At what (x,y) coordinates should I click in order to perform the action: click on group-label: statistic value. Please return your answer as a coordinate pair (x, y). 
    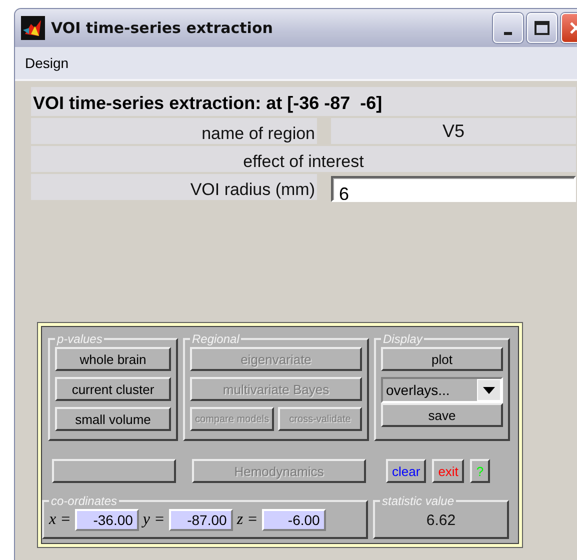
    Looking at the image, I should click on (418, 501).